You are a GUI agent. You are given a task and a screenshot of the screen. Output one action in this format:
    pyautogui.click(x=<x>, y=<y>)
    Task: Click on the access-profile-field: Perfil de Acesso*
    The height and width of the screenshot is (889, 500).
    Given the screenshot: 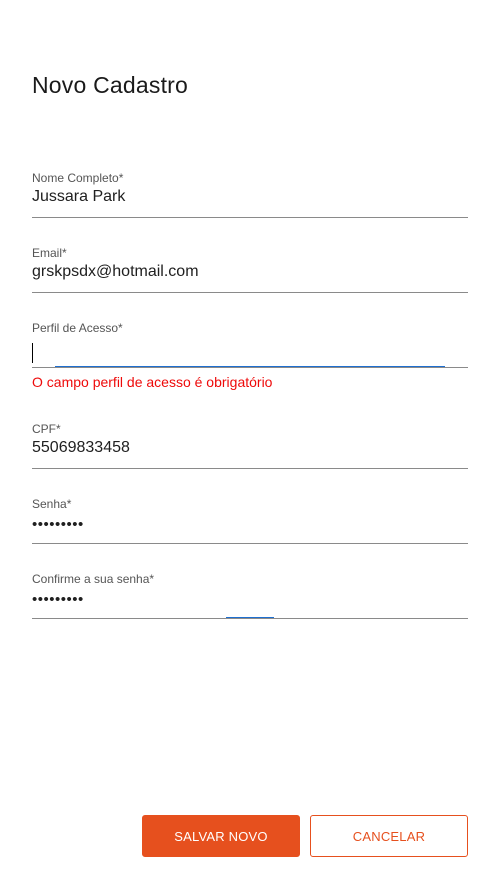 What is the action you would take?
    pyautogui.click(x=250, y=345)
    